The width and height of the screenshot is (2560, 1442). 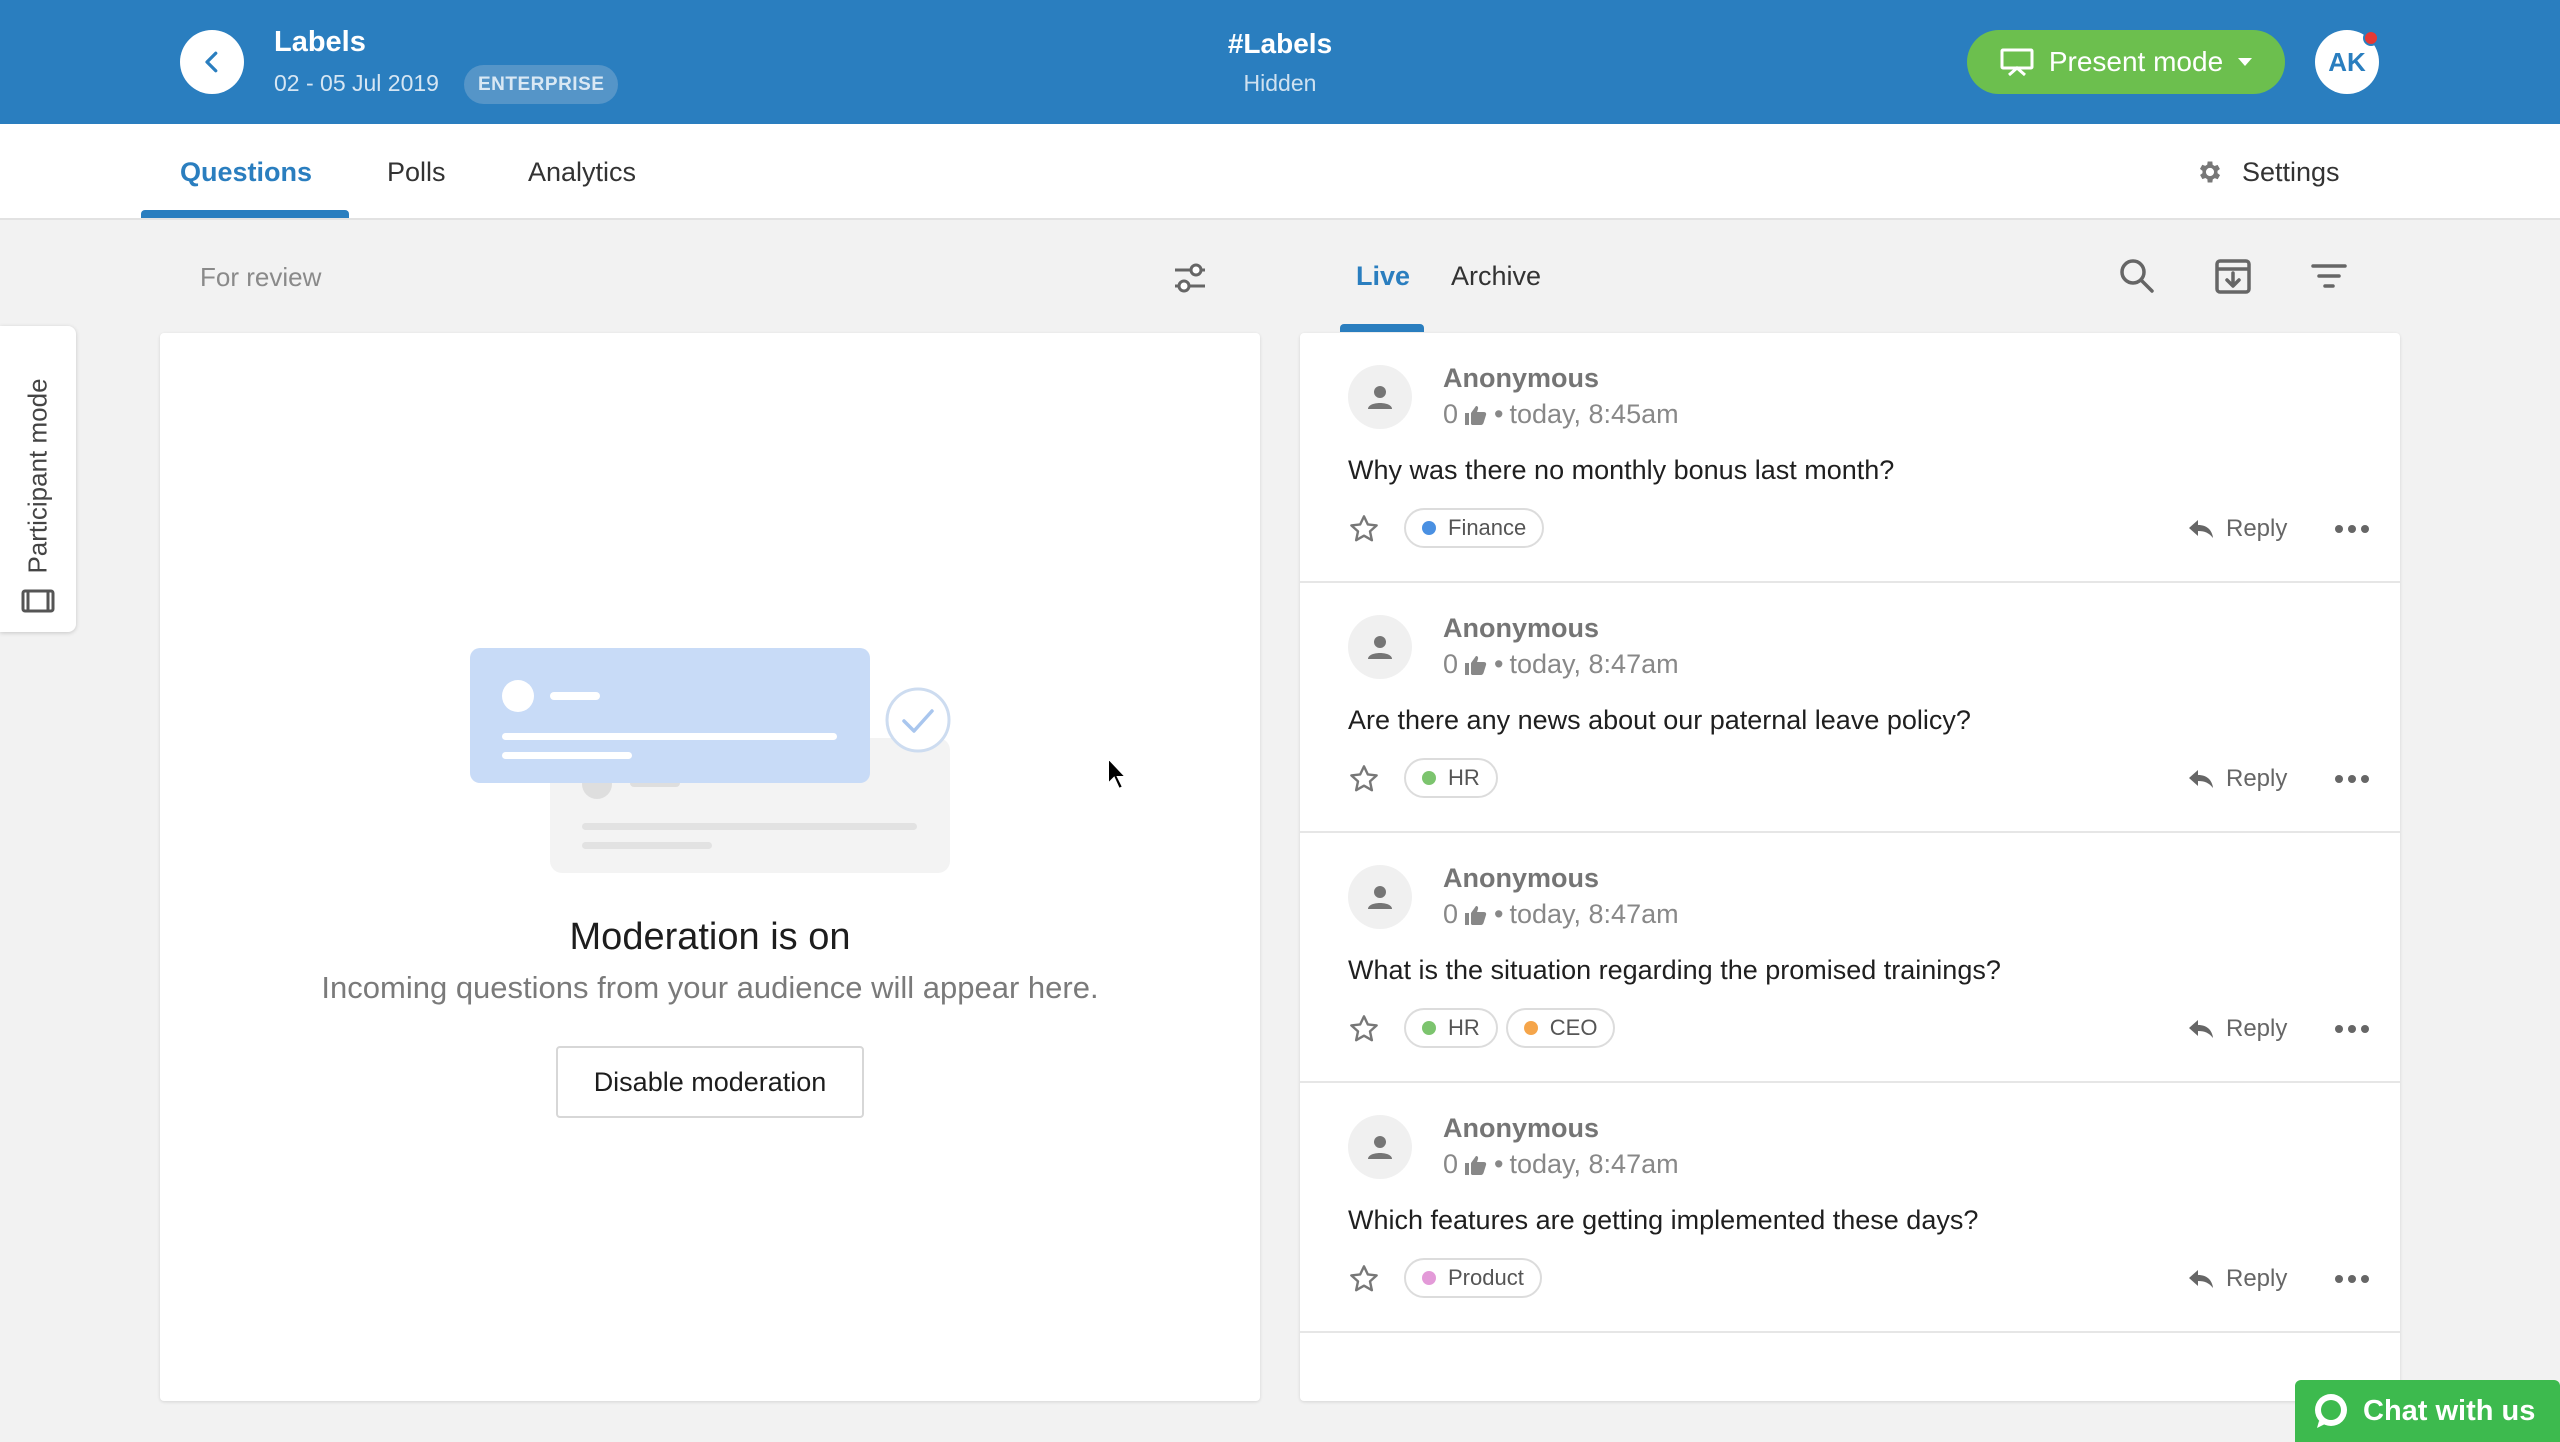 What do you see at coordinates (2233, 276) in the screenshot?
I see `archive-button` at bounding box center [2233, 276].